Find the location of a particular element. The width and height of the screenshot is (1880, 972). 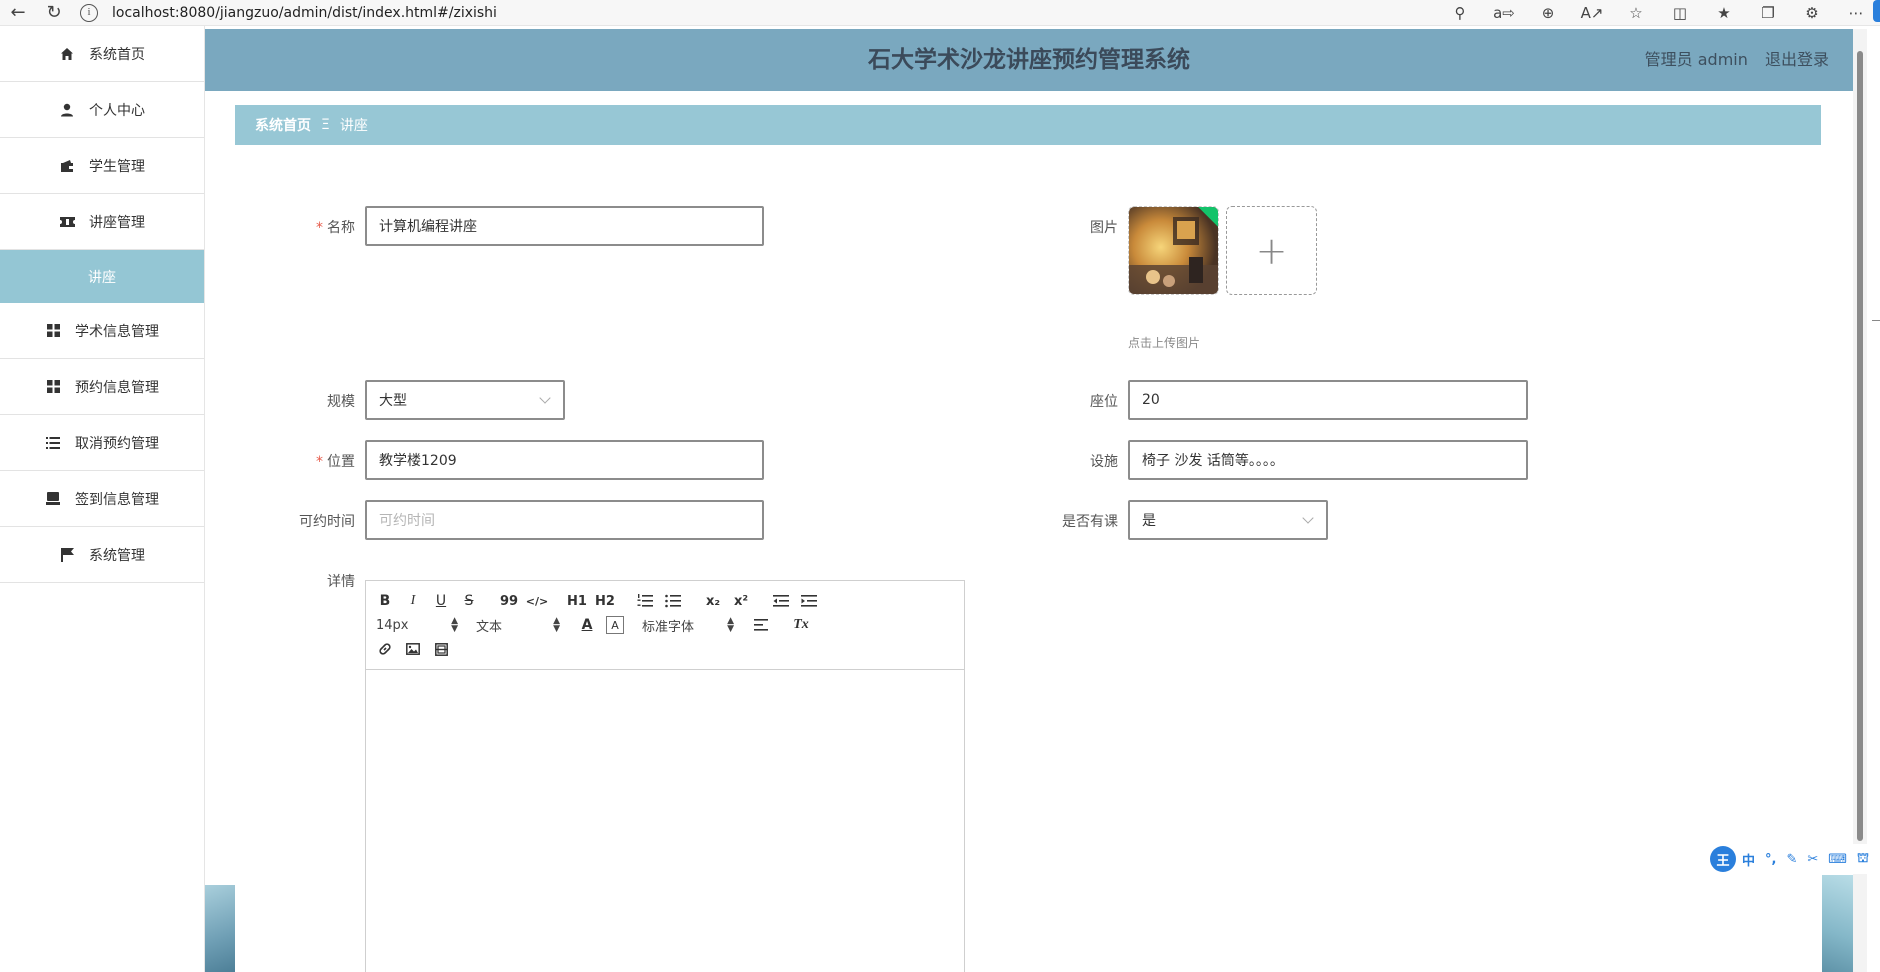

font-family-select: 标准字体 ▲ ▼ is located at coordinates (688, 625).